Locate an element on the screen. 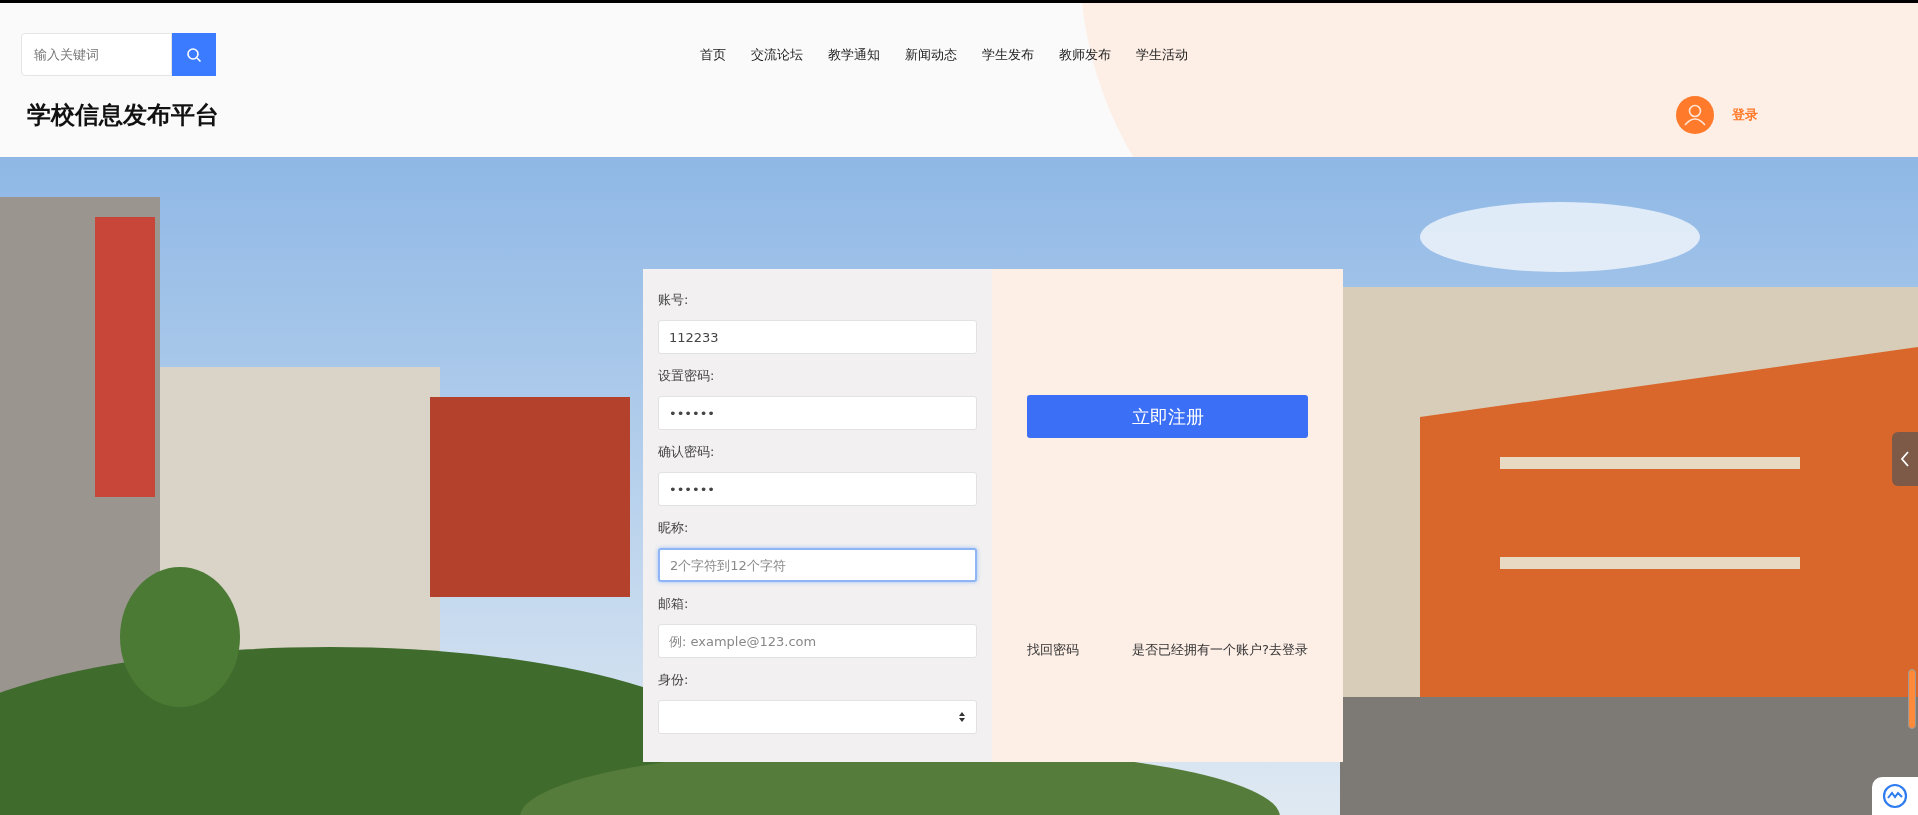  input-field: 2个字符到12个字符 is located at coordinates (817, 565).